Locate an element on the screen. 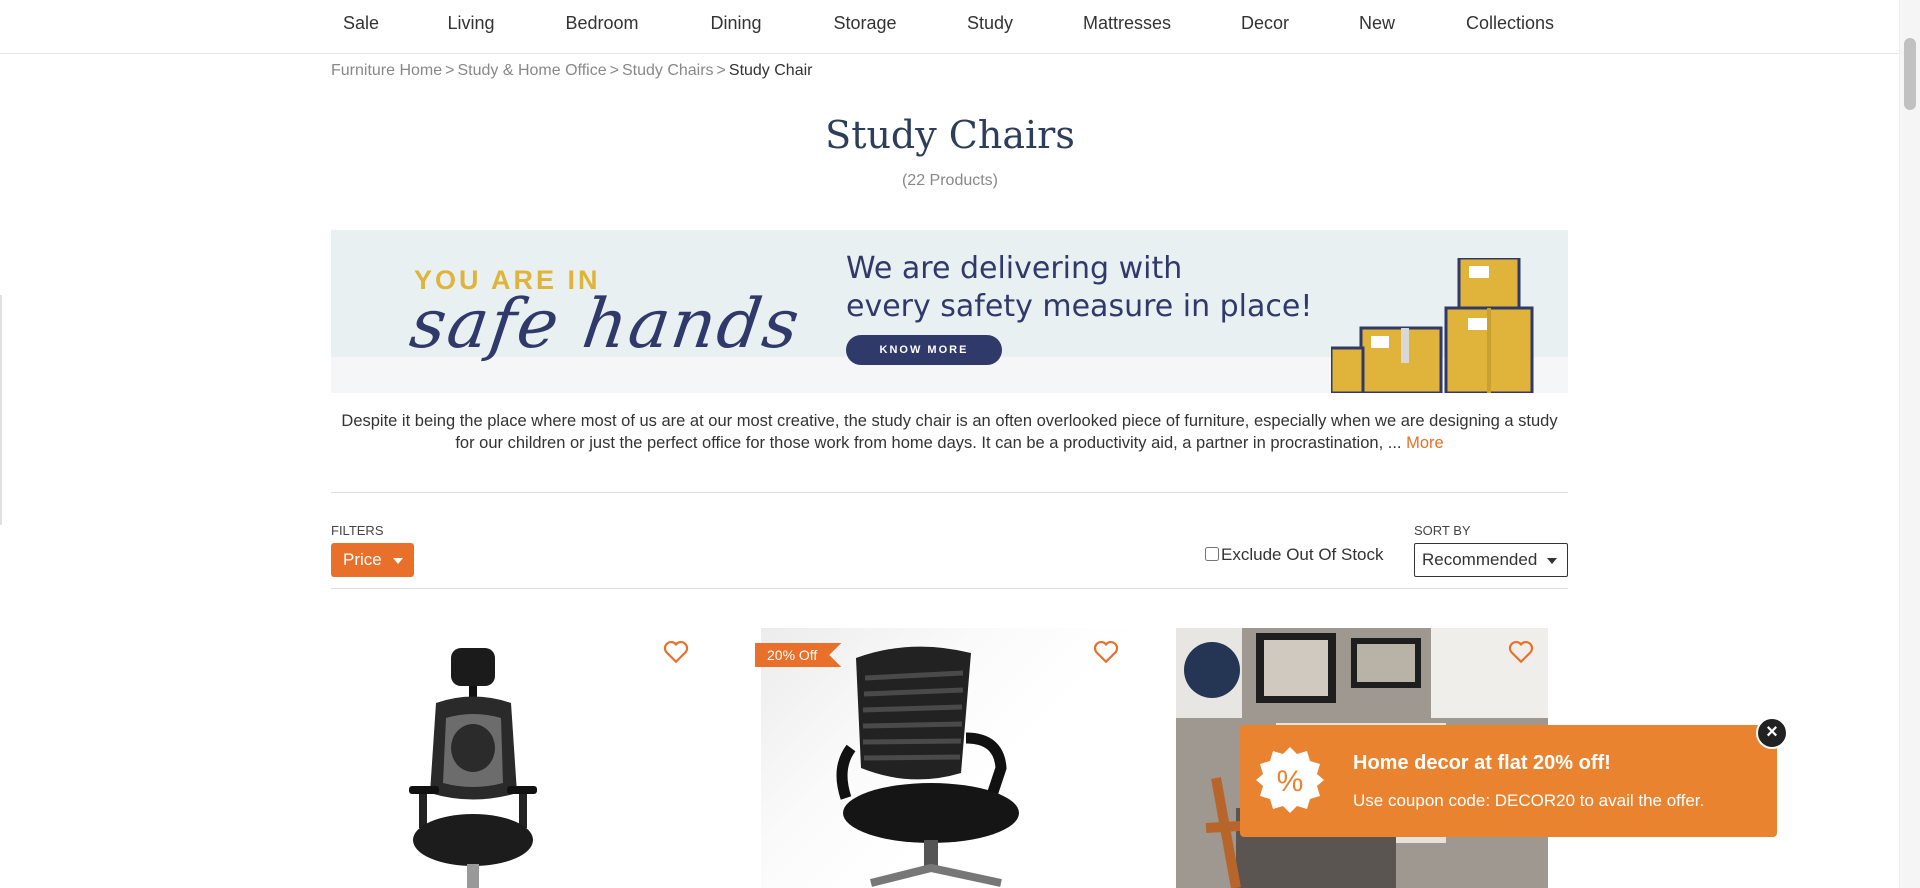  price-filter-label: Price is located at coordinates (362, 559).